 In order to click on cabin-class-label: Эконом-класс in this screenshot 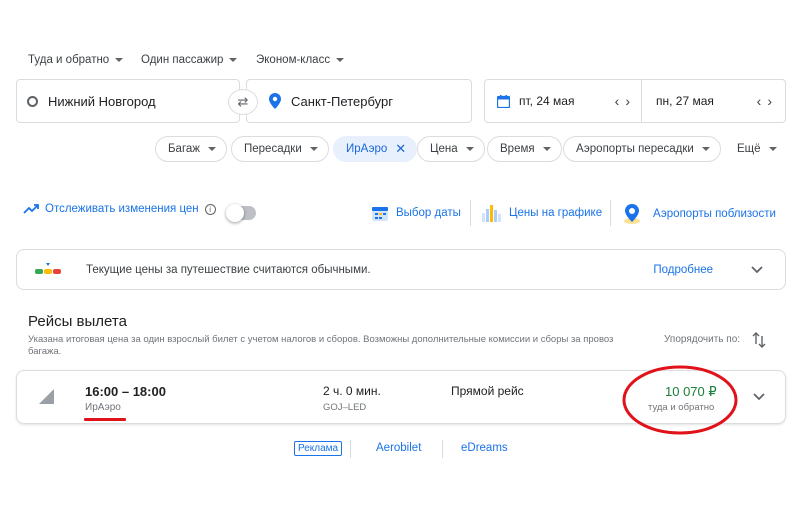, I will do `click(293, 60)`.